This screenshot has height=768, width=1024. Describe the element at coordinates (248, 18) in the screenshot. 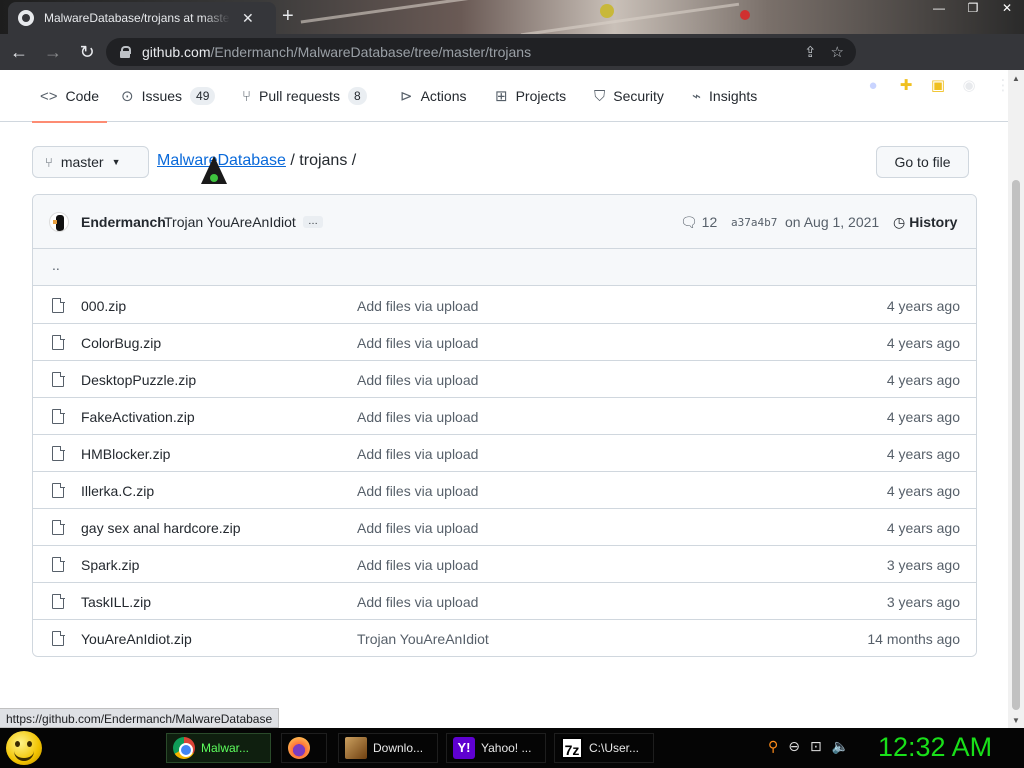

I see `tab-close-icon: ✕` at that location.